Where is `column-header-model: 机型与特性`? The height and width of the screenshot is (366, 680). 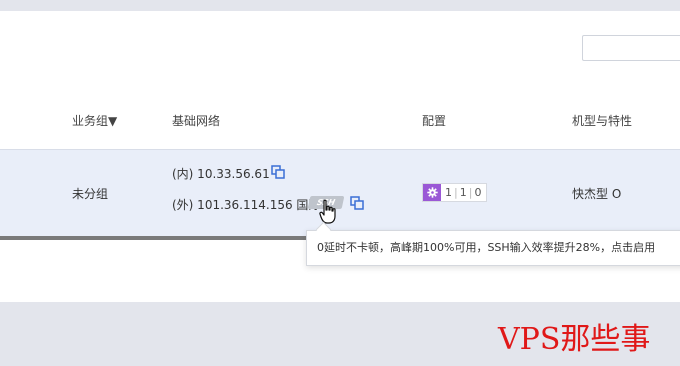
column-header-model: 机型与特性 is located at coordinates (602, 121).